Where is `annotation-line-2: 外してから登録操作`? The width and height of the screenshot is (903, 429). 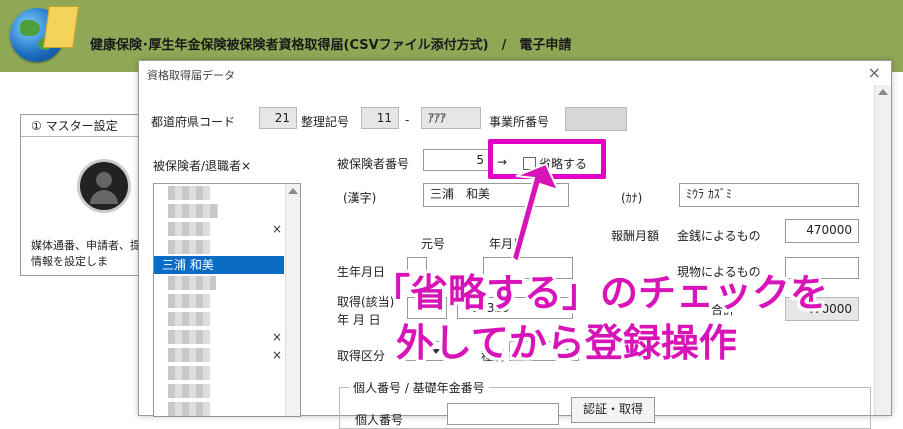
annotation-line-2: 外してから登録操作 is located at coordinates (566, 343).